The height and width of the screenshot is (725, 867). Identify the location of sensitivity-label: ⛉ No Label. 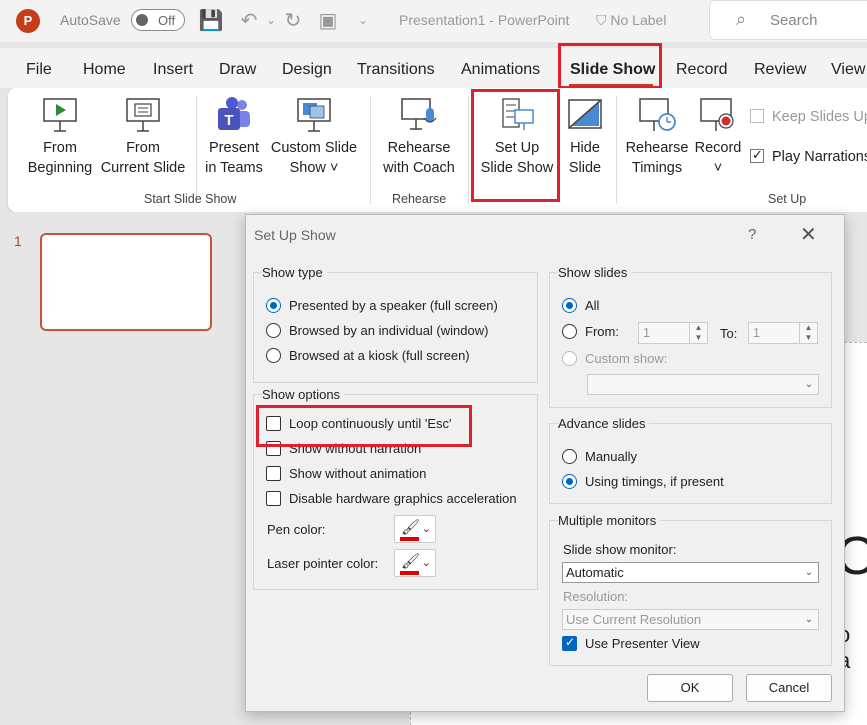
(631, 20).